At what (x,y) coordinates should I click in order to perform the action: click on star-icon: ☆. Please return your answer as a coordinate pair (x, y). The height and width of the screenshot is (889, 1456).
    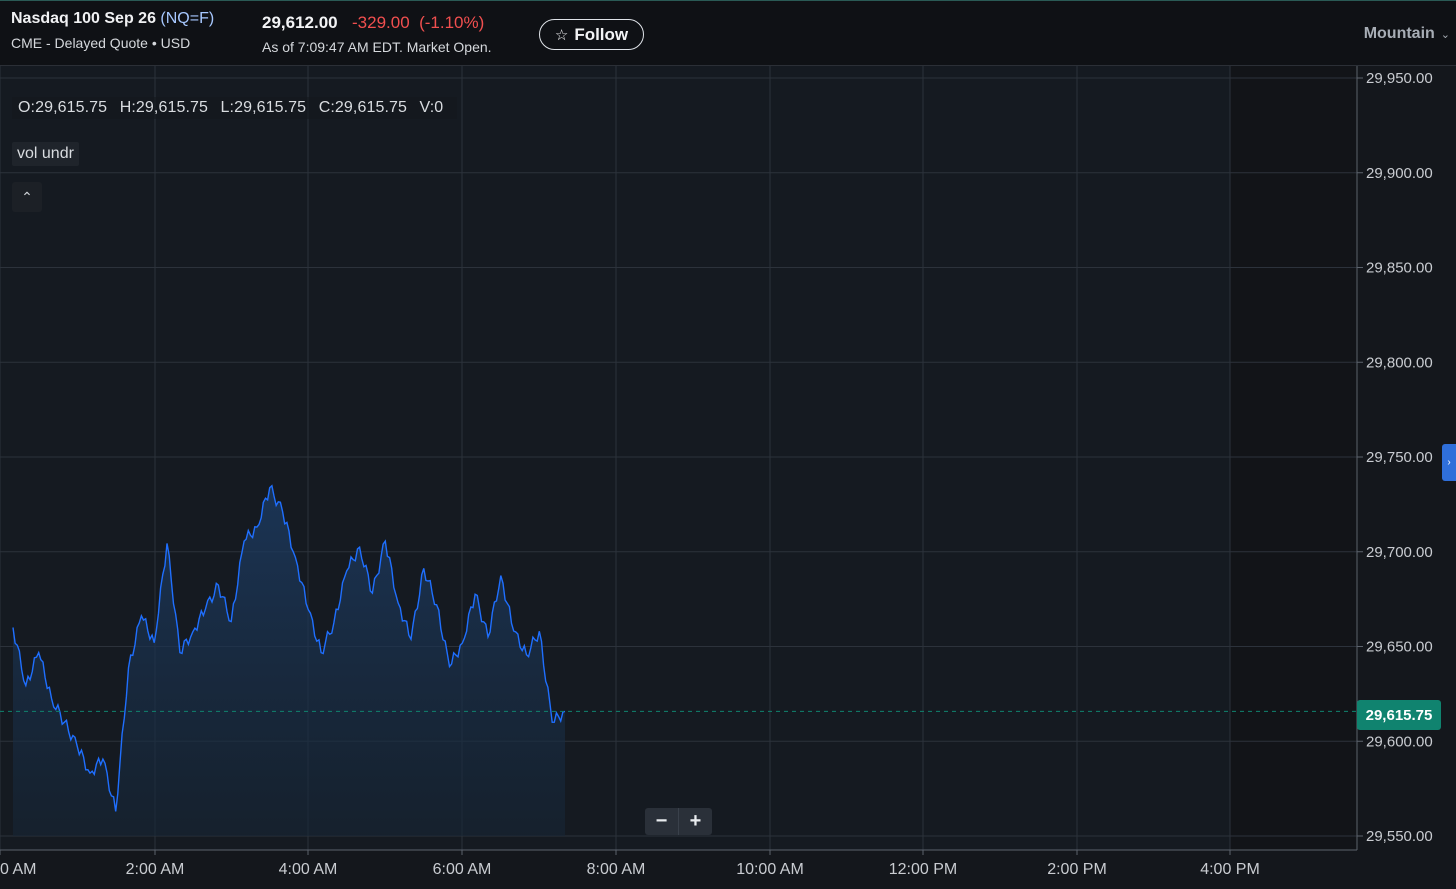
    Looking at the image, I should click on (561, 35).